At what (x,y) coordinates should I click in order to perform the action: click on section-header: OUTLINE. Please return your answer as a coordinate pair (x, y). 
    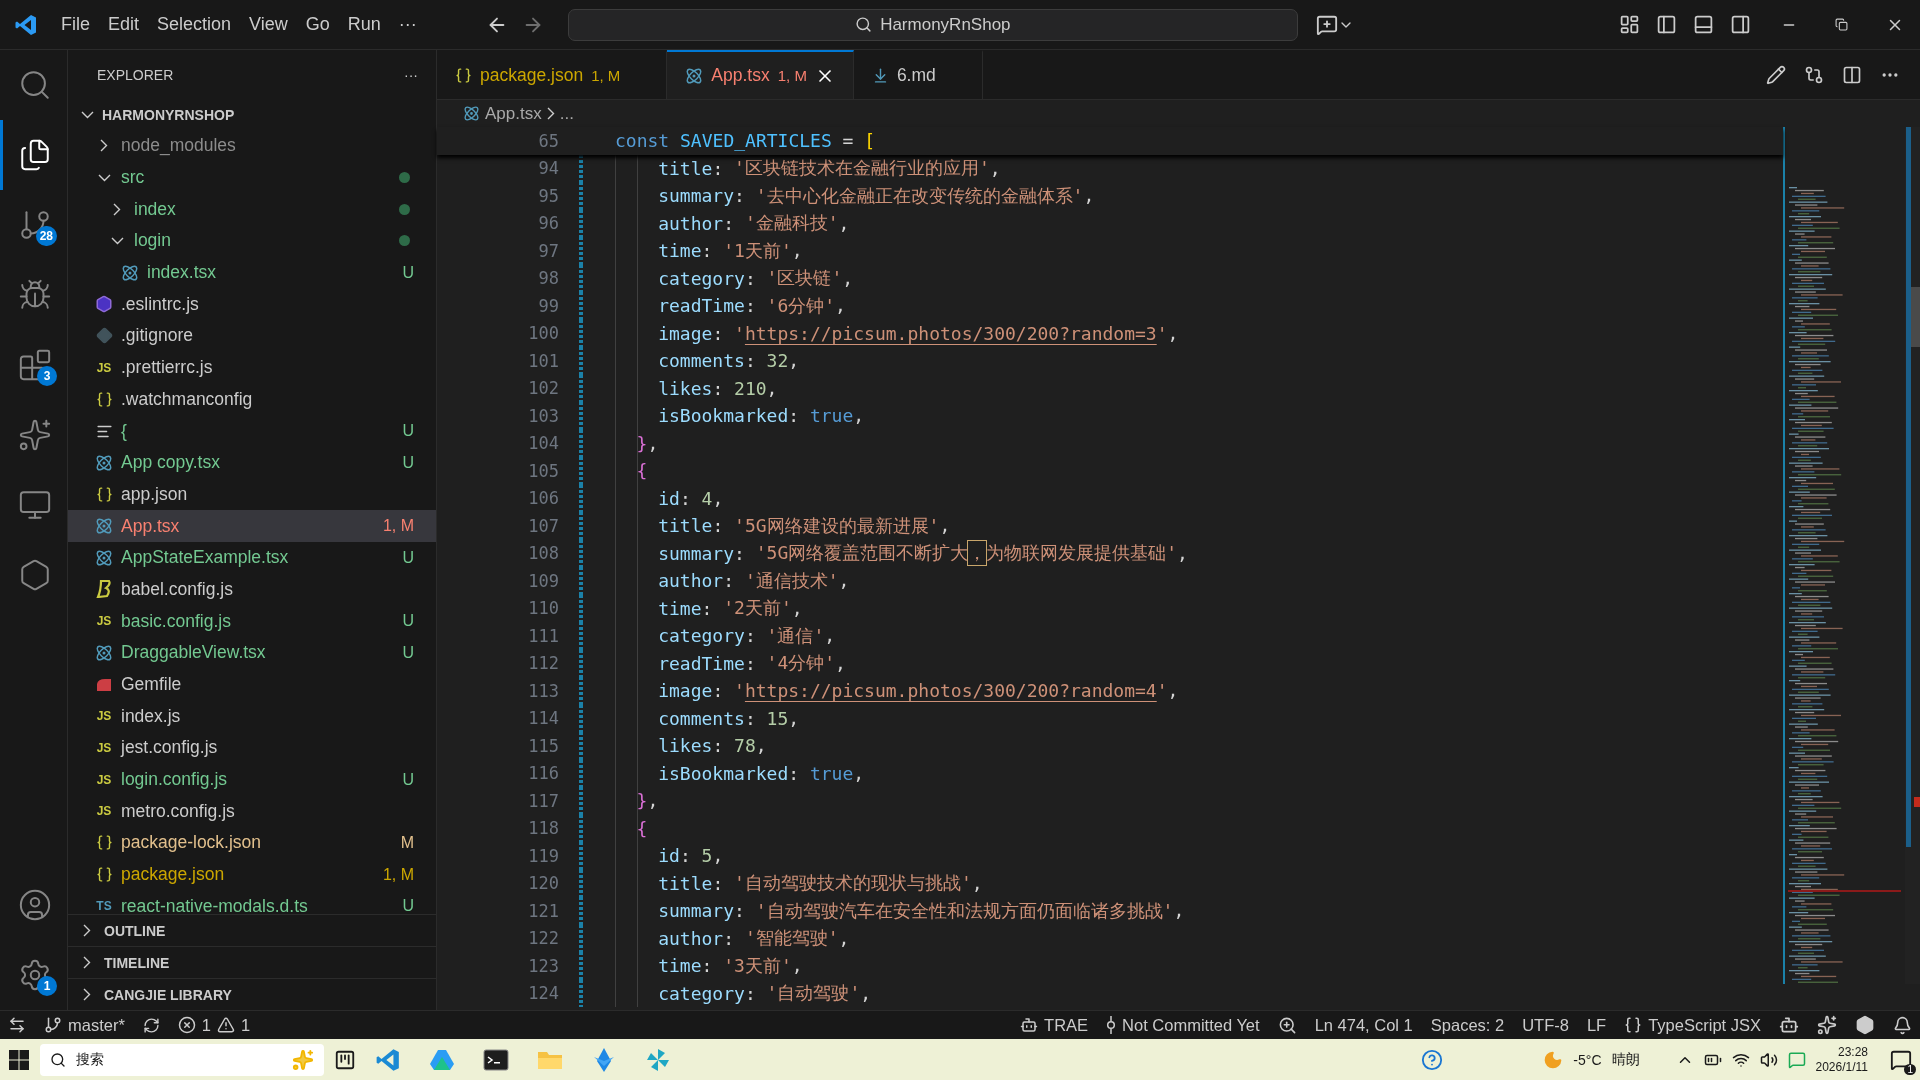
    Looking at the image, I should click on (252, 930).